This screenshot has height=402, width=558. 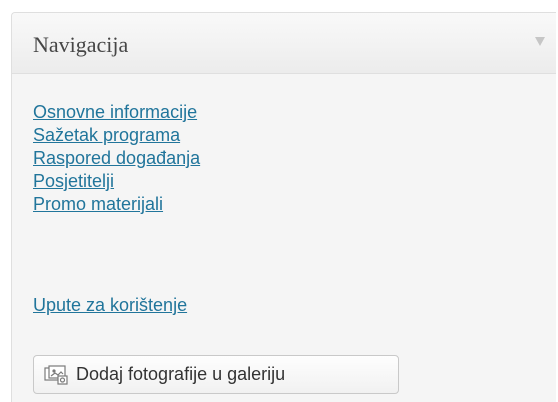 I want to click on add-to-gallery-button: Dodaj fotografije u galeriju, so click(x=216, y=374).